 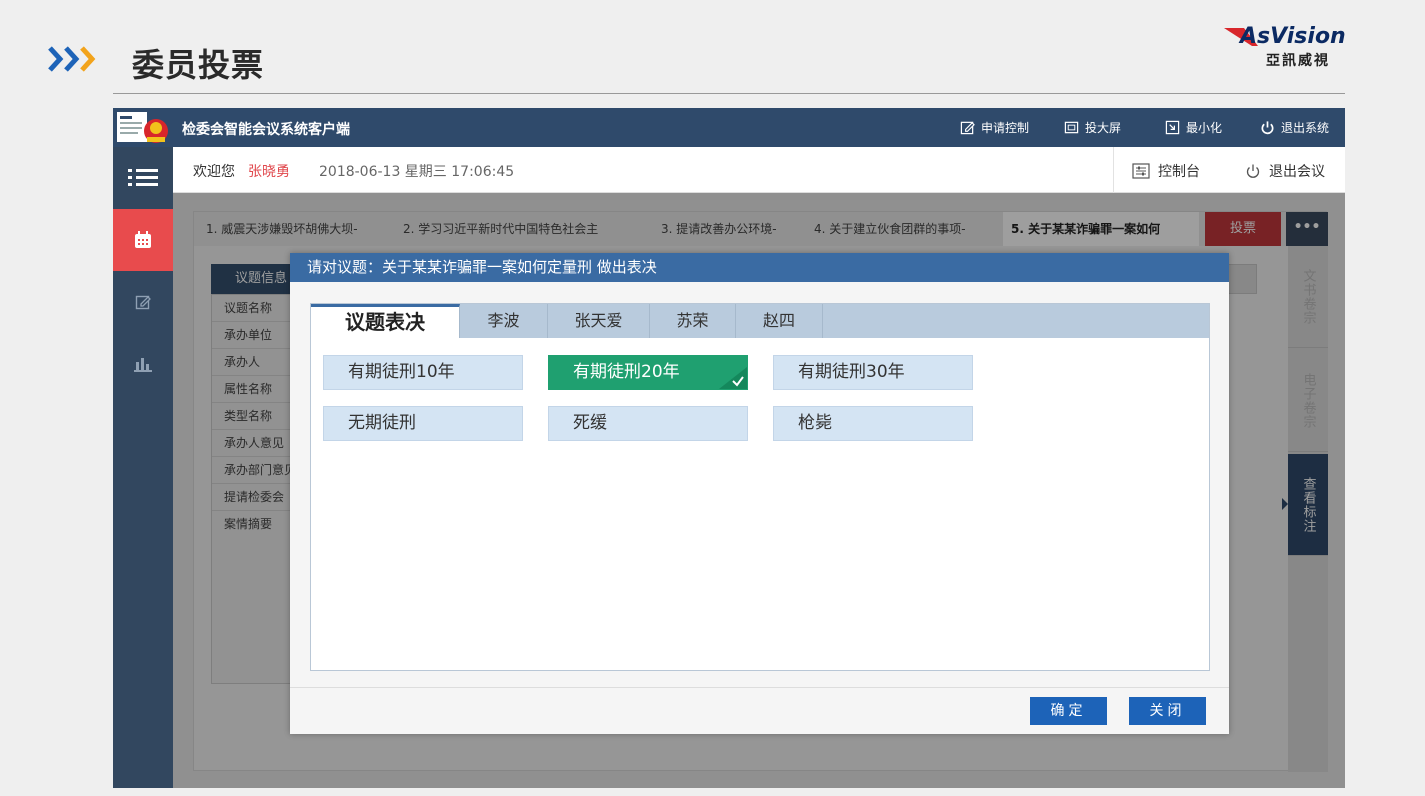 I want to click on bar-chart-icon, so click(x=143, y=365).